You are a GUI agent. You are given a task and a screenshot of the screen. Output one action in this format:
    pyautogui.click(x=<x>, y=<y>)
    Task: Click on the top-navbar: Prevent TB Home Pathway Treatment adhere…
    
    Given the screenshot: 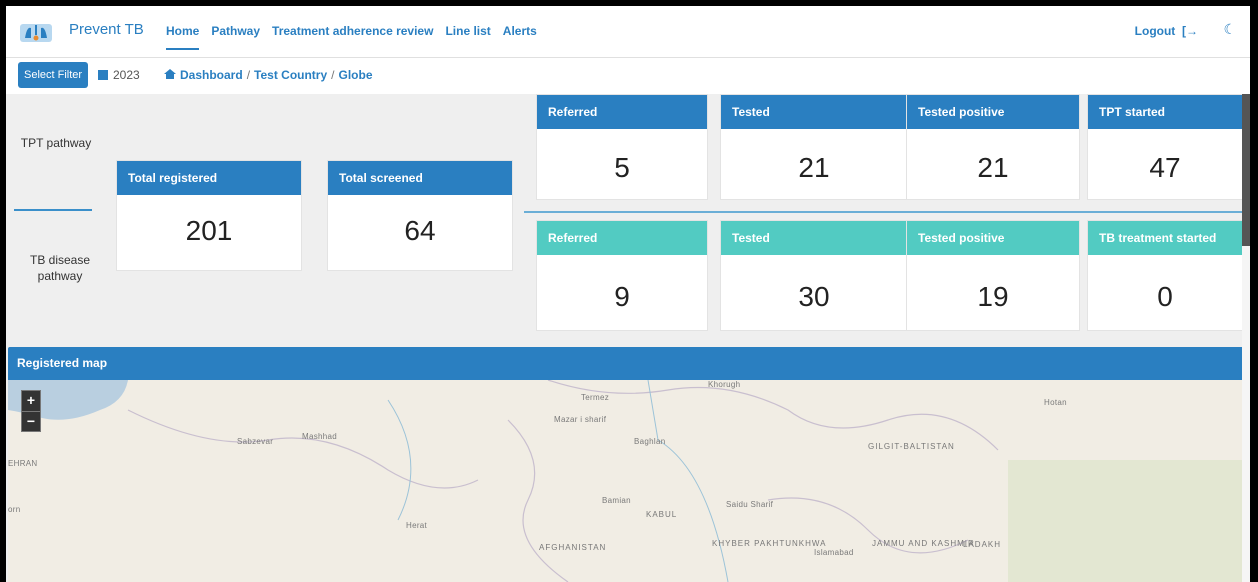 What is the action you would take?
    pyautogui.click(x=628, y=32)
    